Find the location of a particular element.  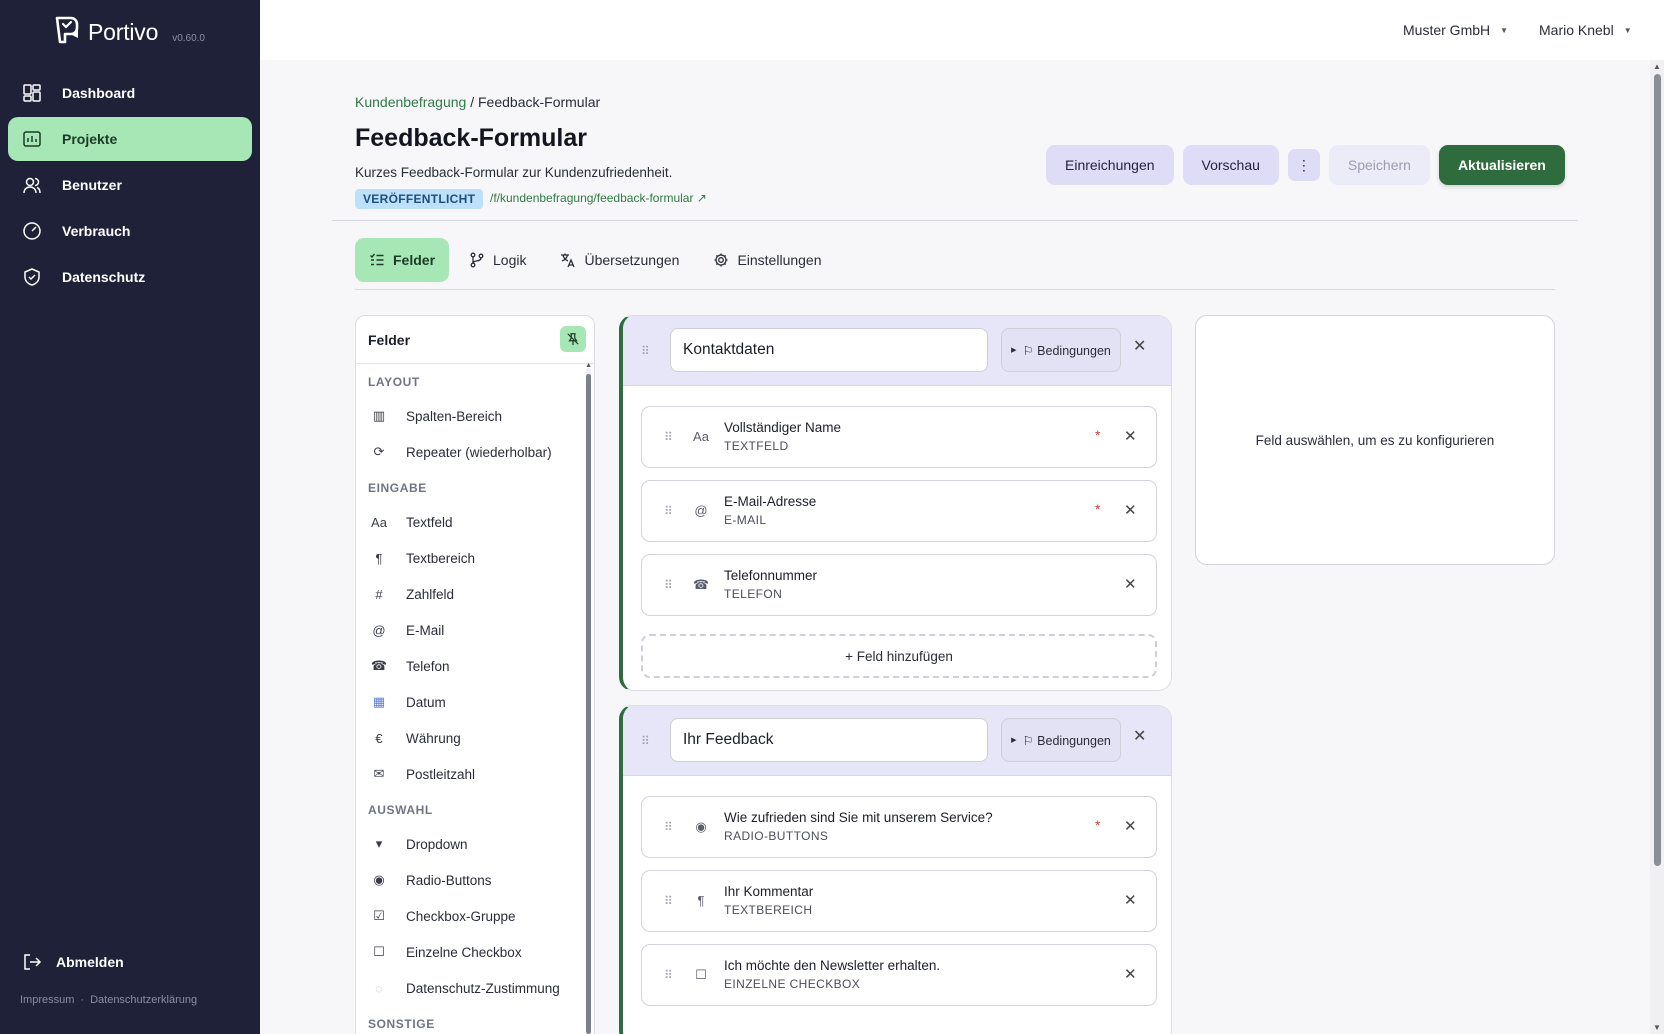

user-menu: Mario Knebl ▼ is located at coordinates (1585, 30).